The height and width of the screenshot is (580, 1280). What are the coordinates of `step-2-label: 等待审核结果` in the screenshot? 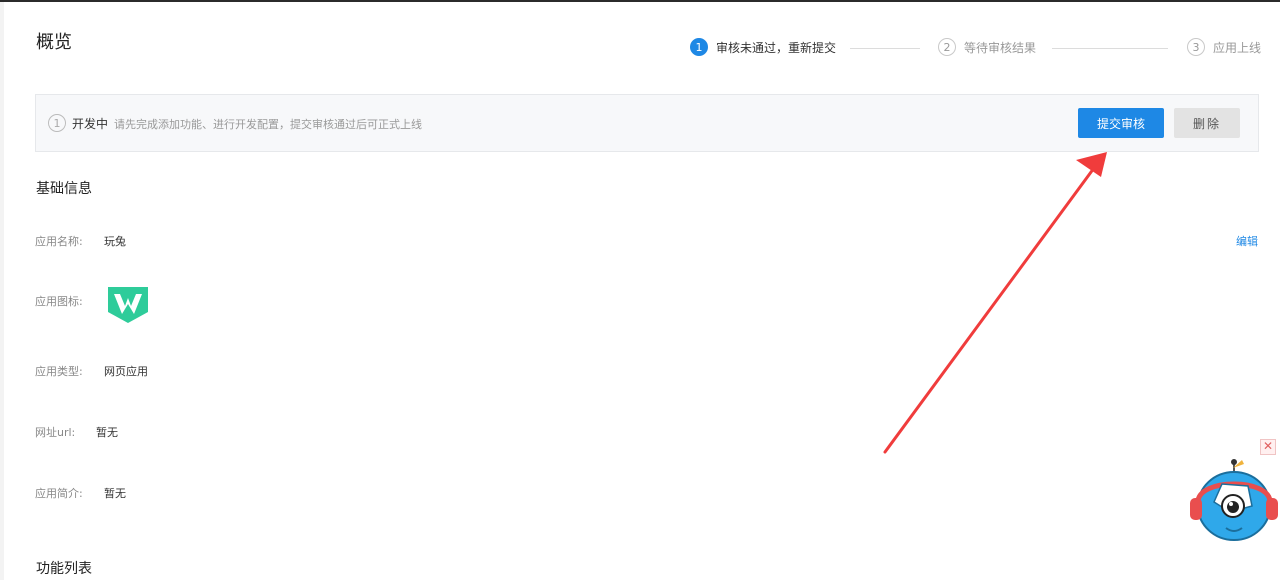 It's located at (1000, 47).